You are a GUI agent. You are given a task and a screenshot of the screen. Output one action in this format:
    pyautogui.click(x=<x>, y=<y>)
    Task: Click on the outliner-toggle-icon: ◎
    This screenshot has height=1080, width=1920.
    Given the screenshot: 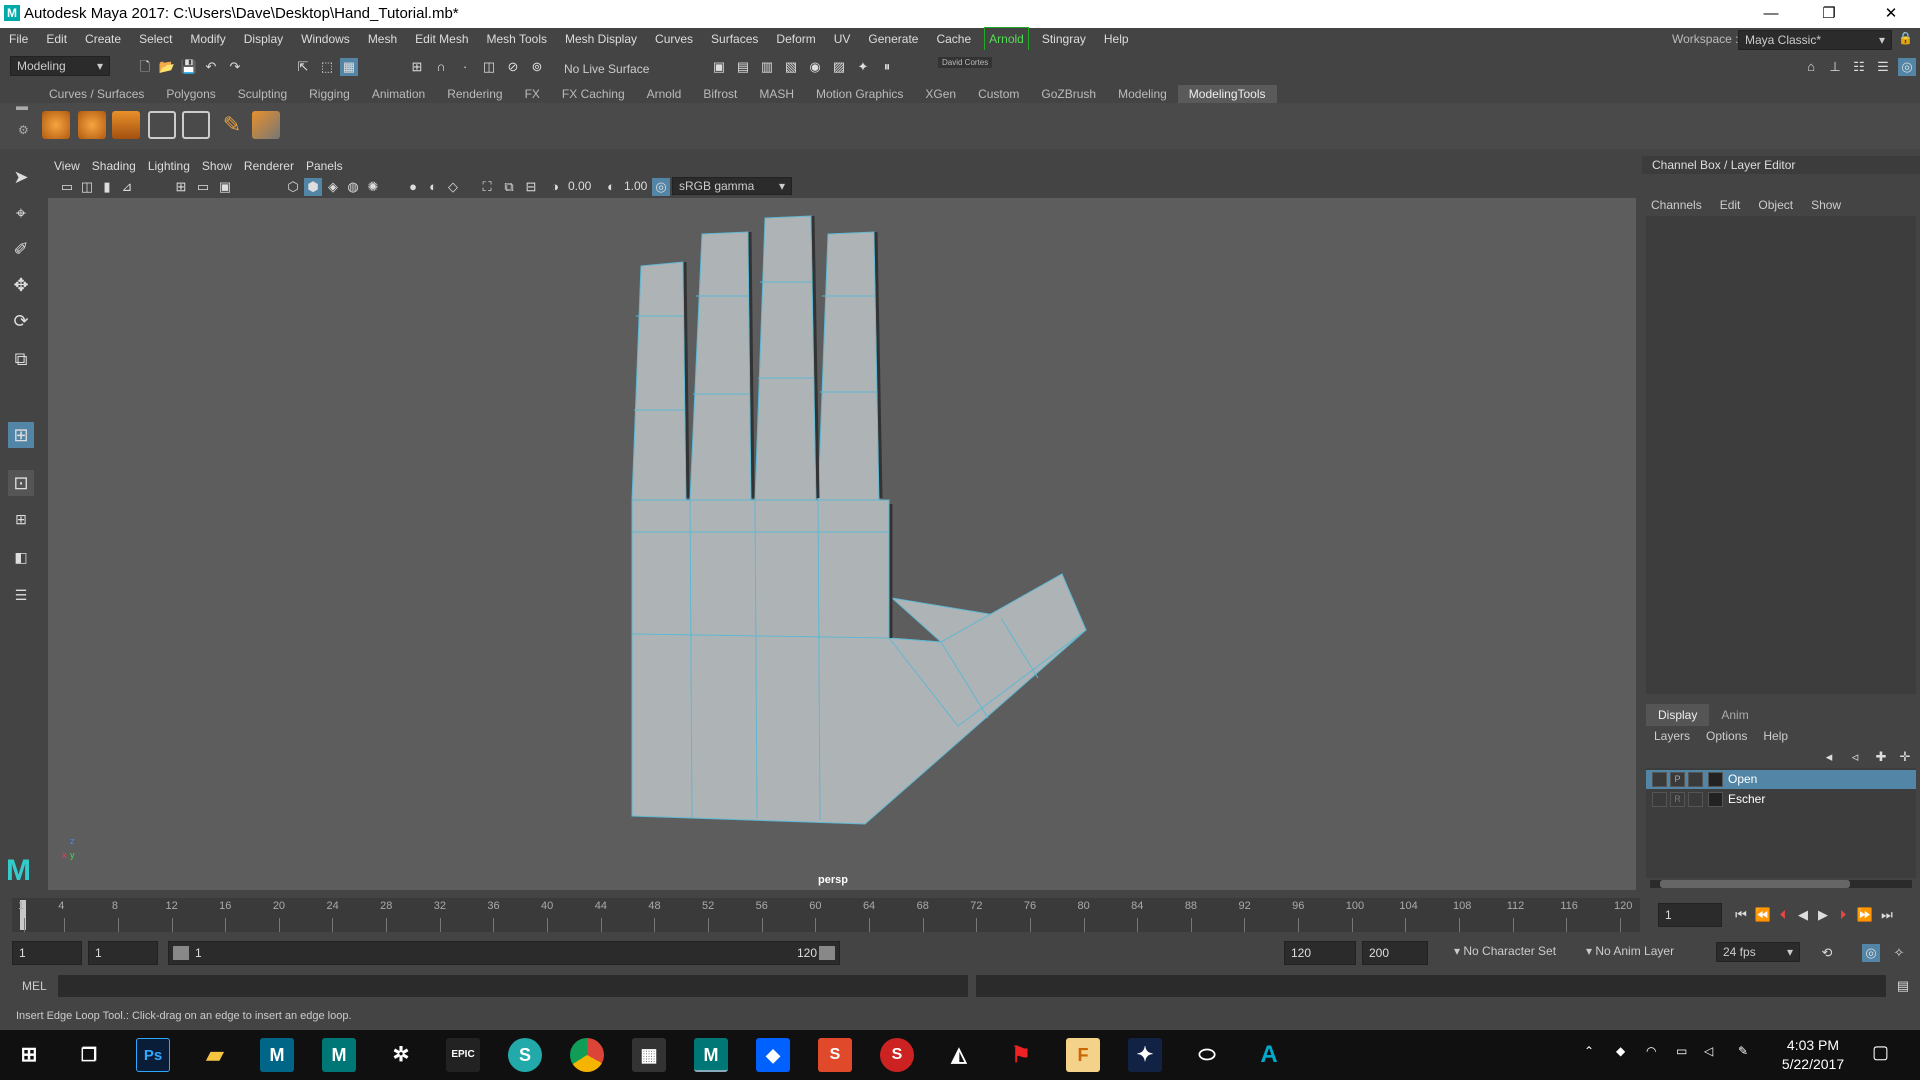 What is the action you would take?
    pyautogui.click(x=1907, y=67)
    